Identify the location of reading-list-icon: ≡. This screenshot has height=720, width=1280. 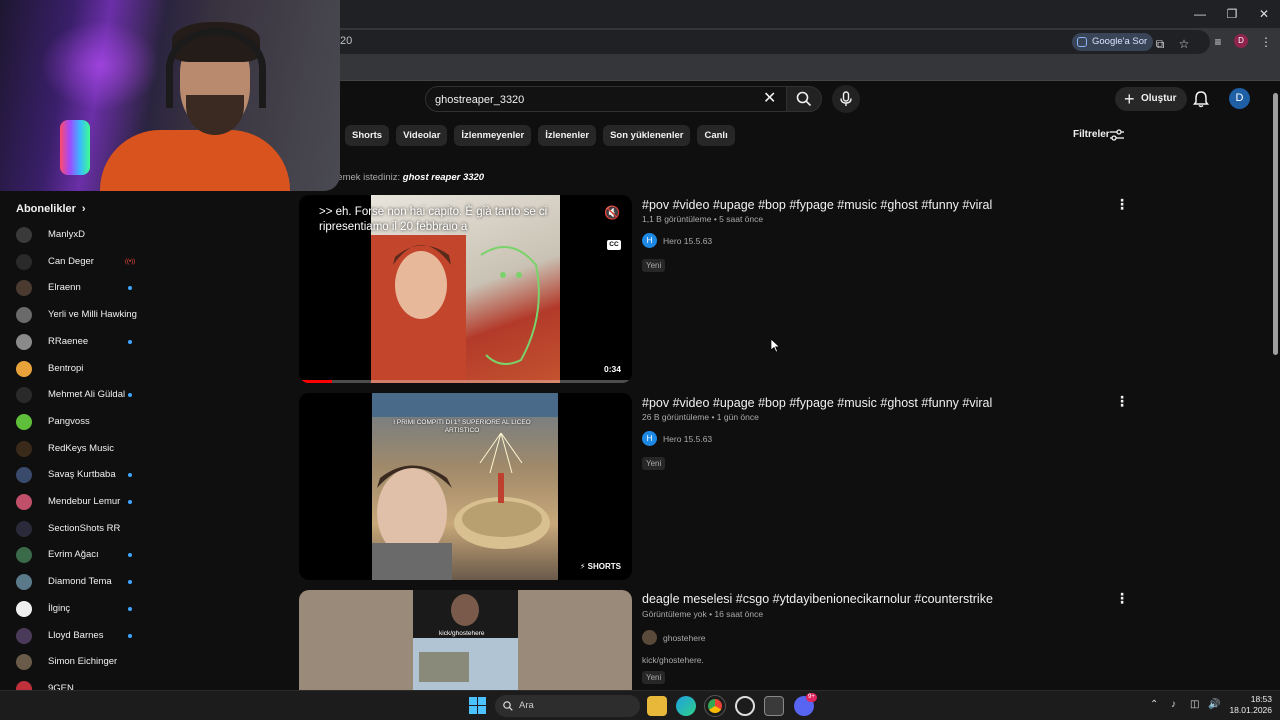
(1218, 42).